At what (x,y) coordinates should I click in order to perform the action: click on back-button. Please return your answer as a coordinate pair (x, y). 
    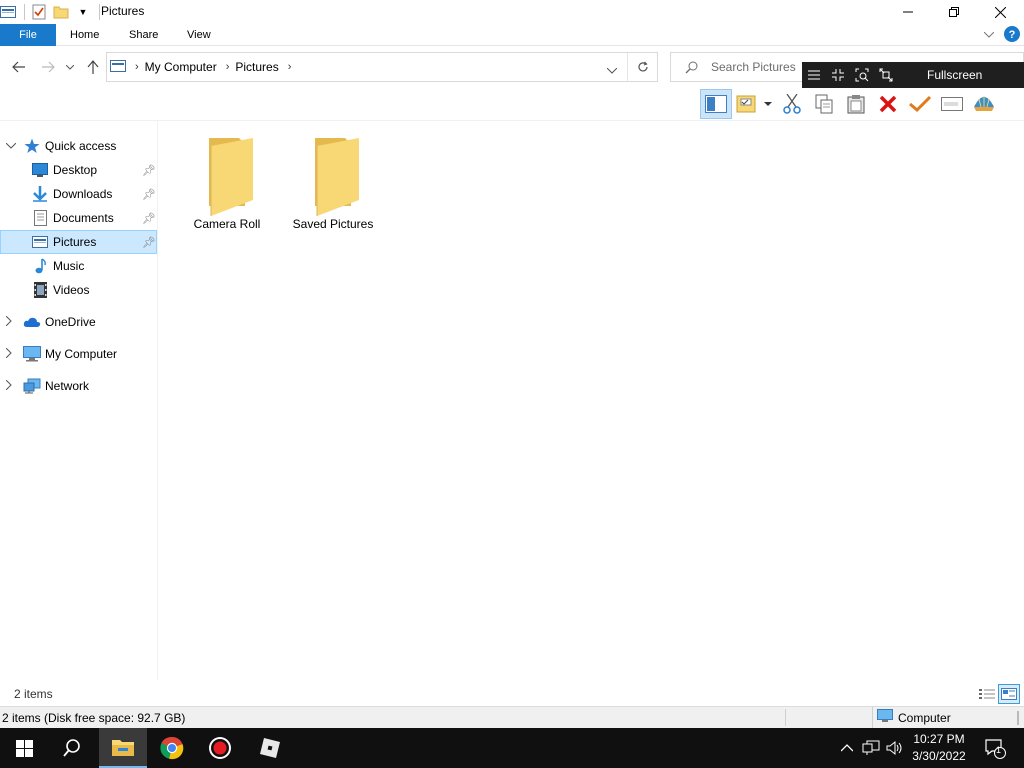
    Looking at the image, I should click on (19, 67).